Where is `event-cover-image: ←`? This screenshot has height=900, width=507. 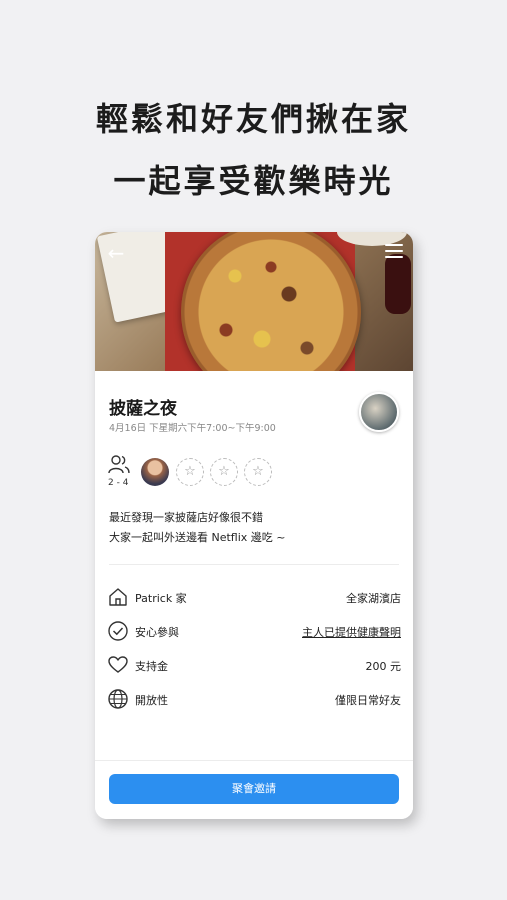
event-cover-image: ← is located at coordinates (254, 301).